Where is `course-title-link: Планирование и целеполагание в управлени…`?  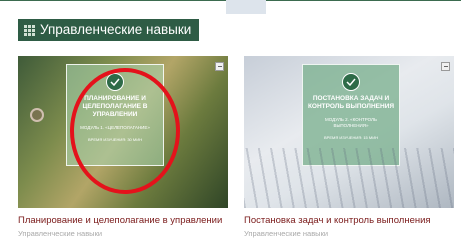 course-title-link: Планирование и целеполагание в управлени… is located at coordinates (123, 221).